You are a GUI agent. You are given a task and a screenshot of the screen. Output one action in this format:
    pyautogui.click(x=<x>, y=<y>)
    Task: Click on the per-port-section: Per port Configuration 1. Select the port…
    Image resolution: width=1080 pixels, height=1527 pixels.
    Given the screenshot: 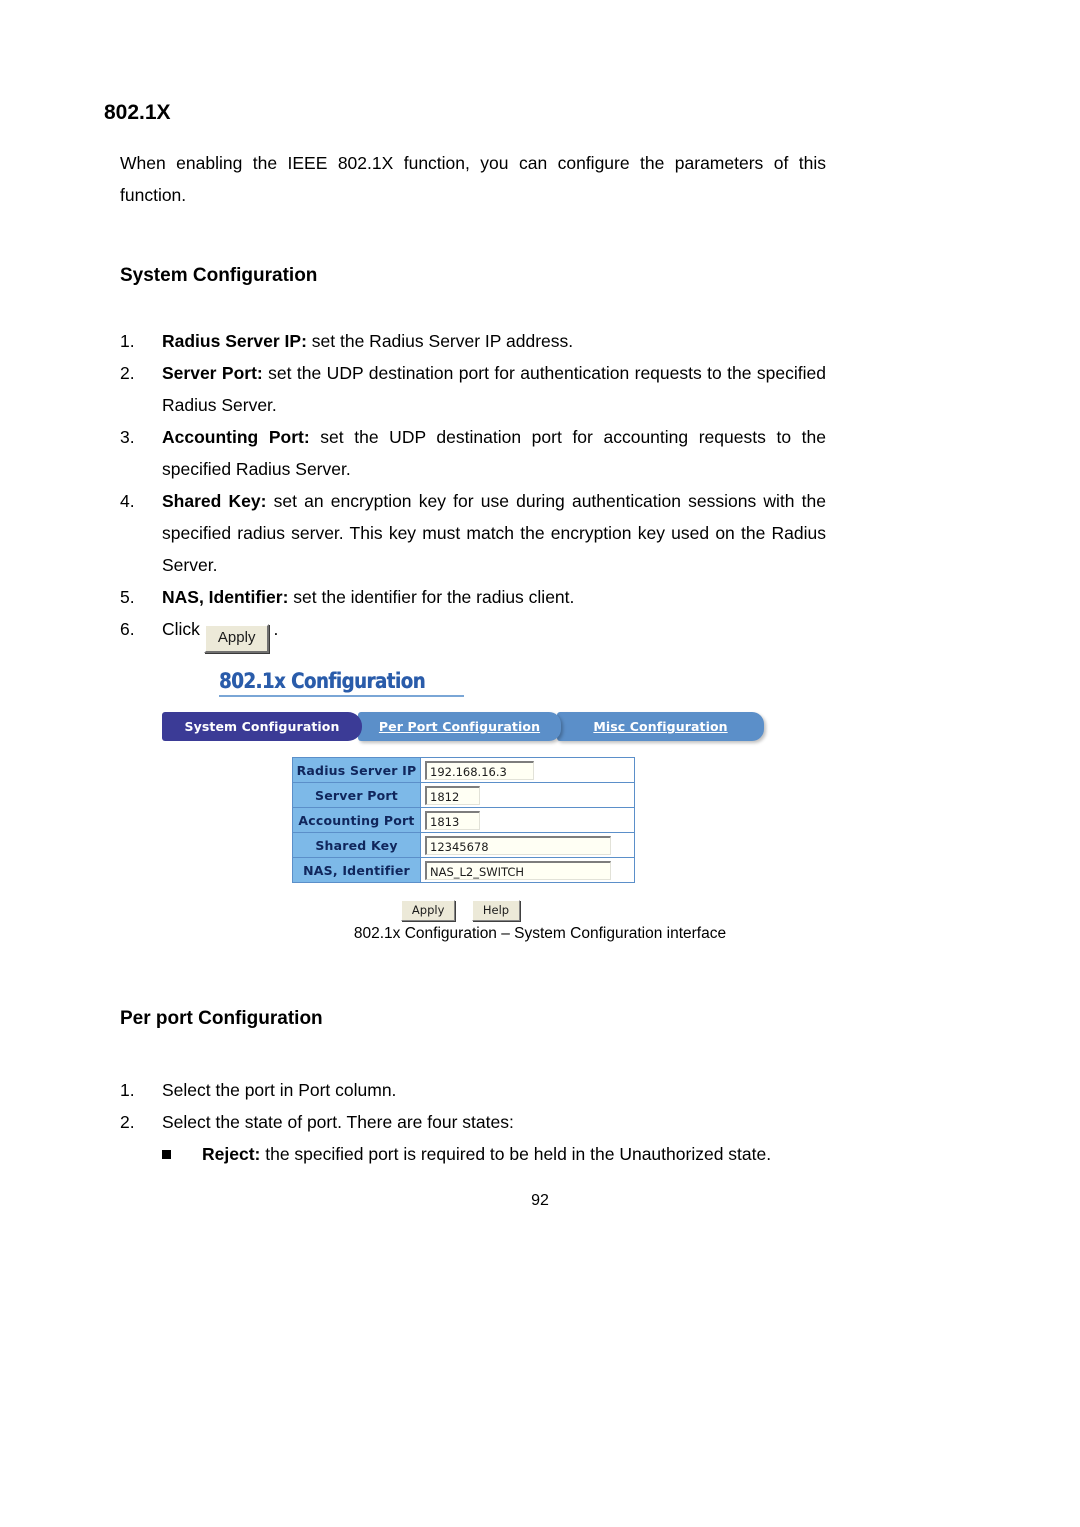 What is the action you would take?
    pyautogui.click(x=473, y=1089)
    